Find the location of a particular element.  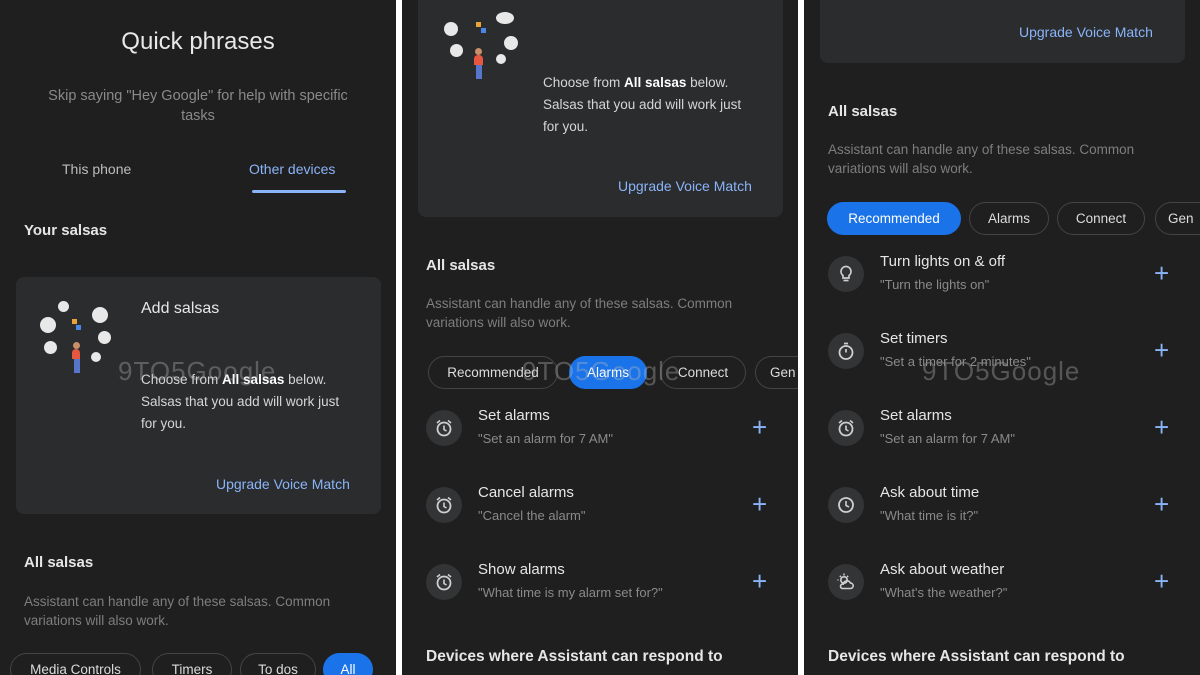

item-example: "What's the weather?" is located at coordinates (944, 592).